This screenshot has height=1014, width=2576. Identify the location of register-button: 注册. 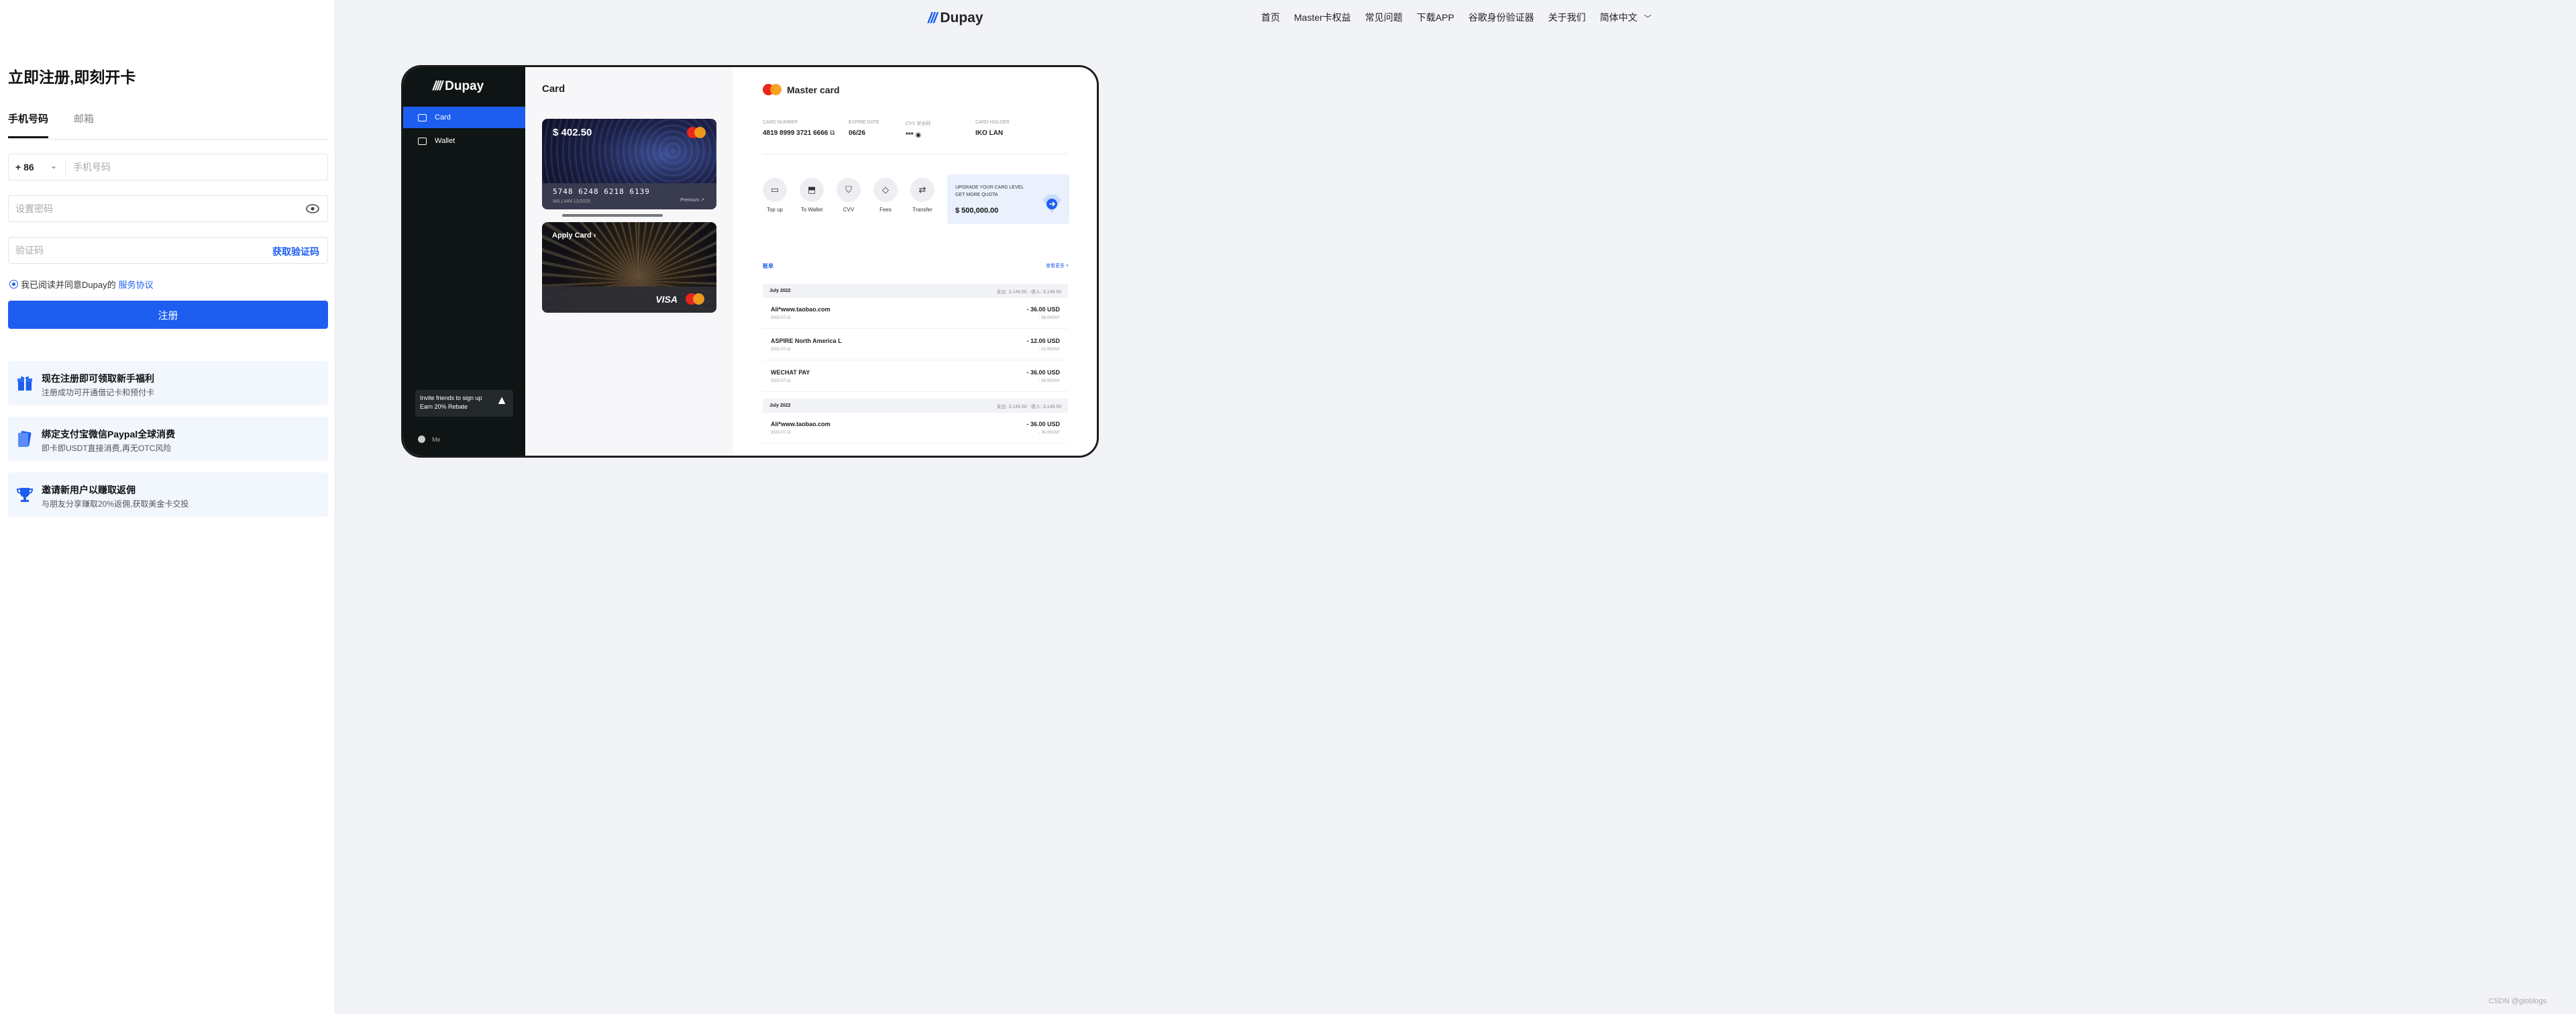
(168, 315).